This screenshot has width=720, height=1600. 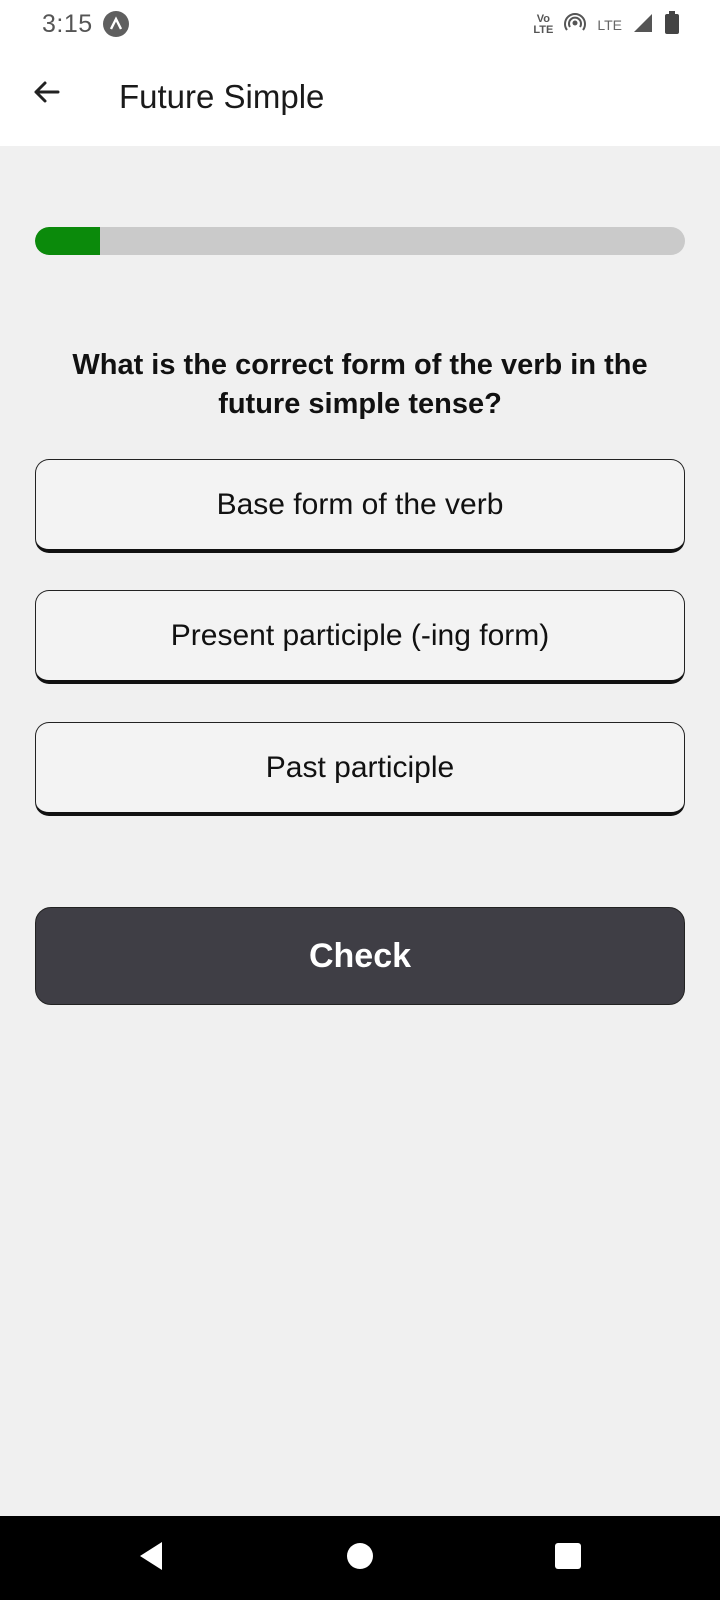 I want to click on status-icons: Vo LTE LTE, so click(x=606, y=25).